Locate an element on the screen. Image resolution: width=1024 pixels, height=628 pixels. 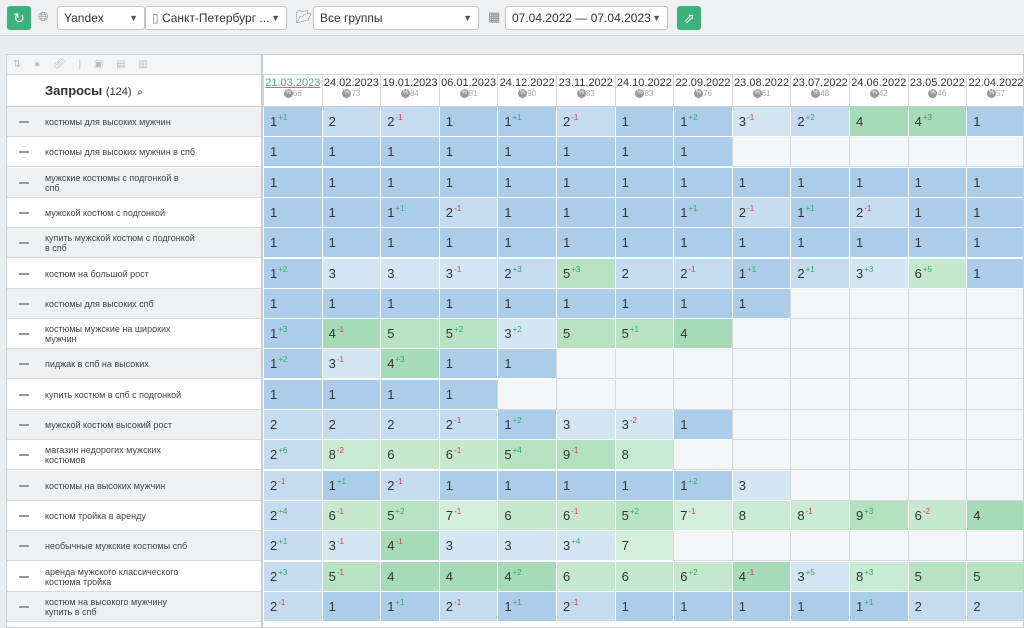
position-cell: 7 is located at coordinates (644, 546).